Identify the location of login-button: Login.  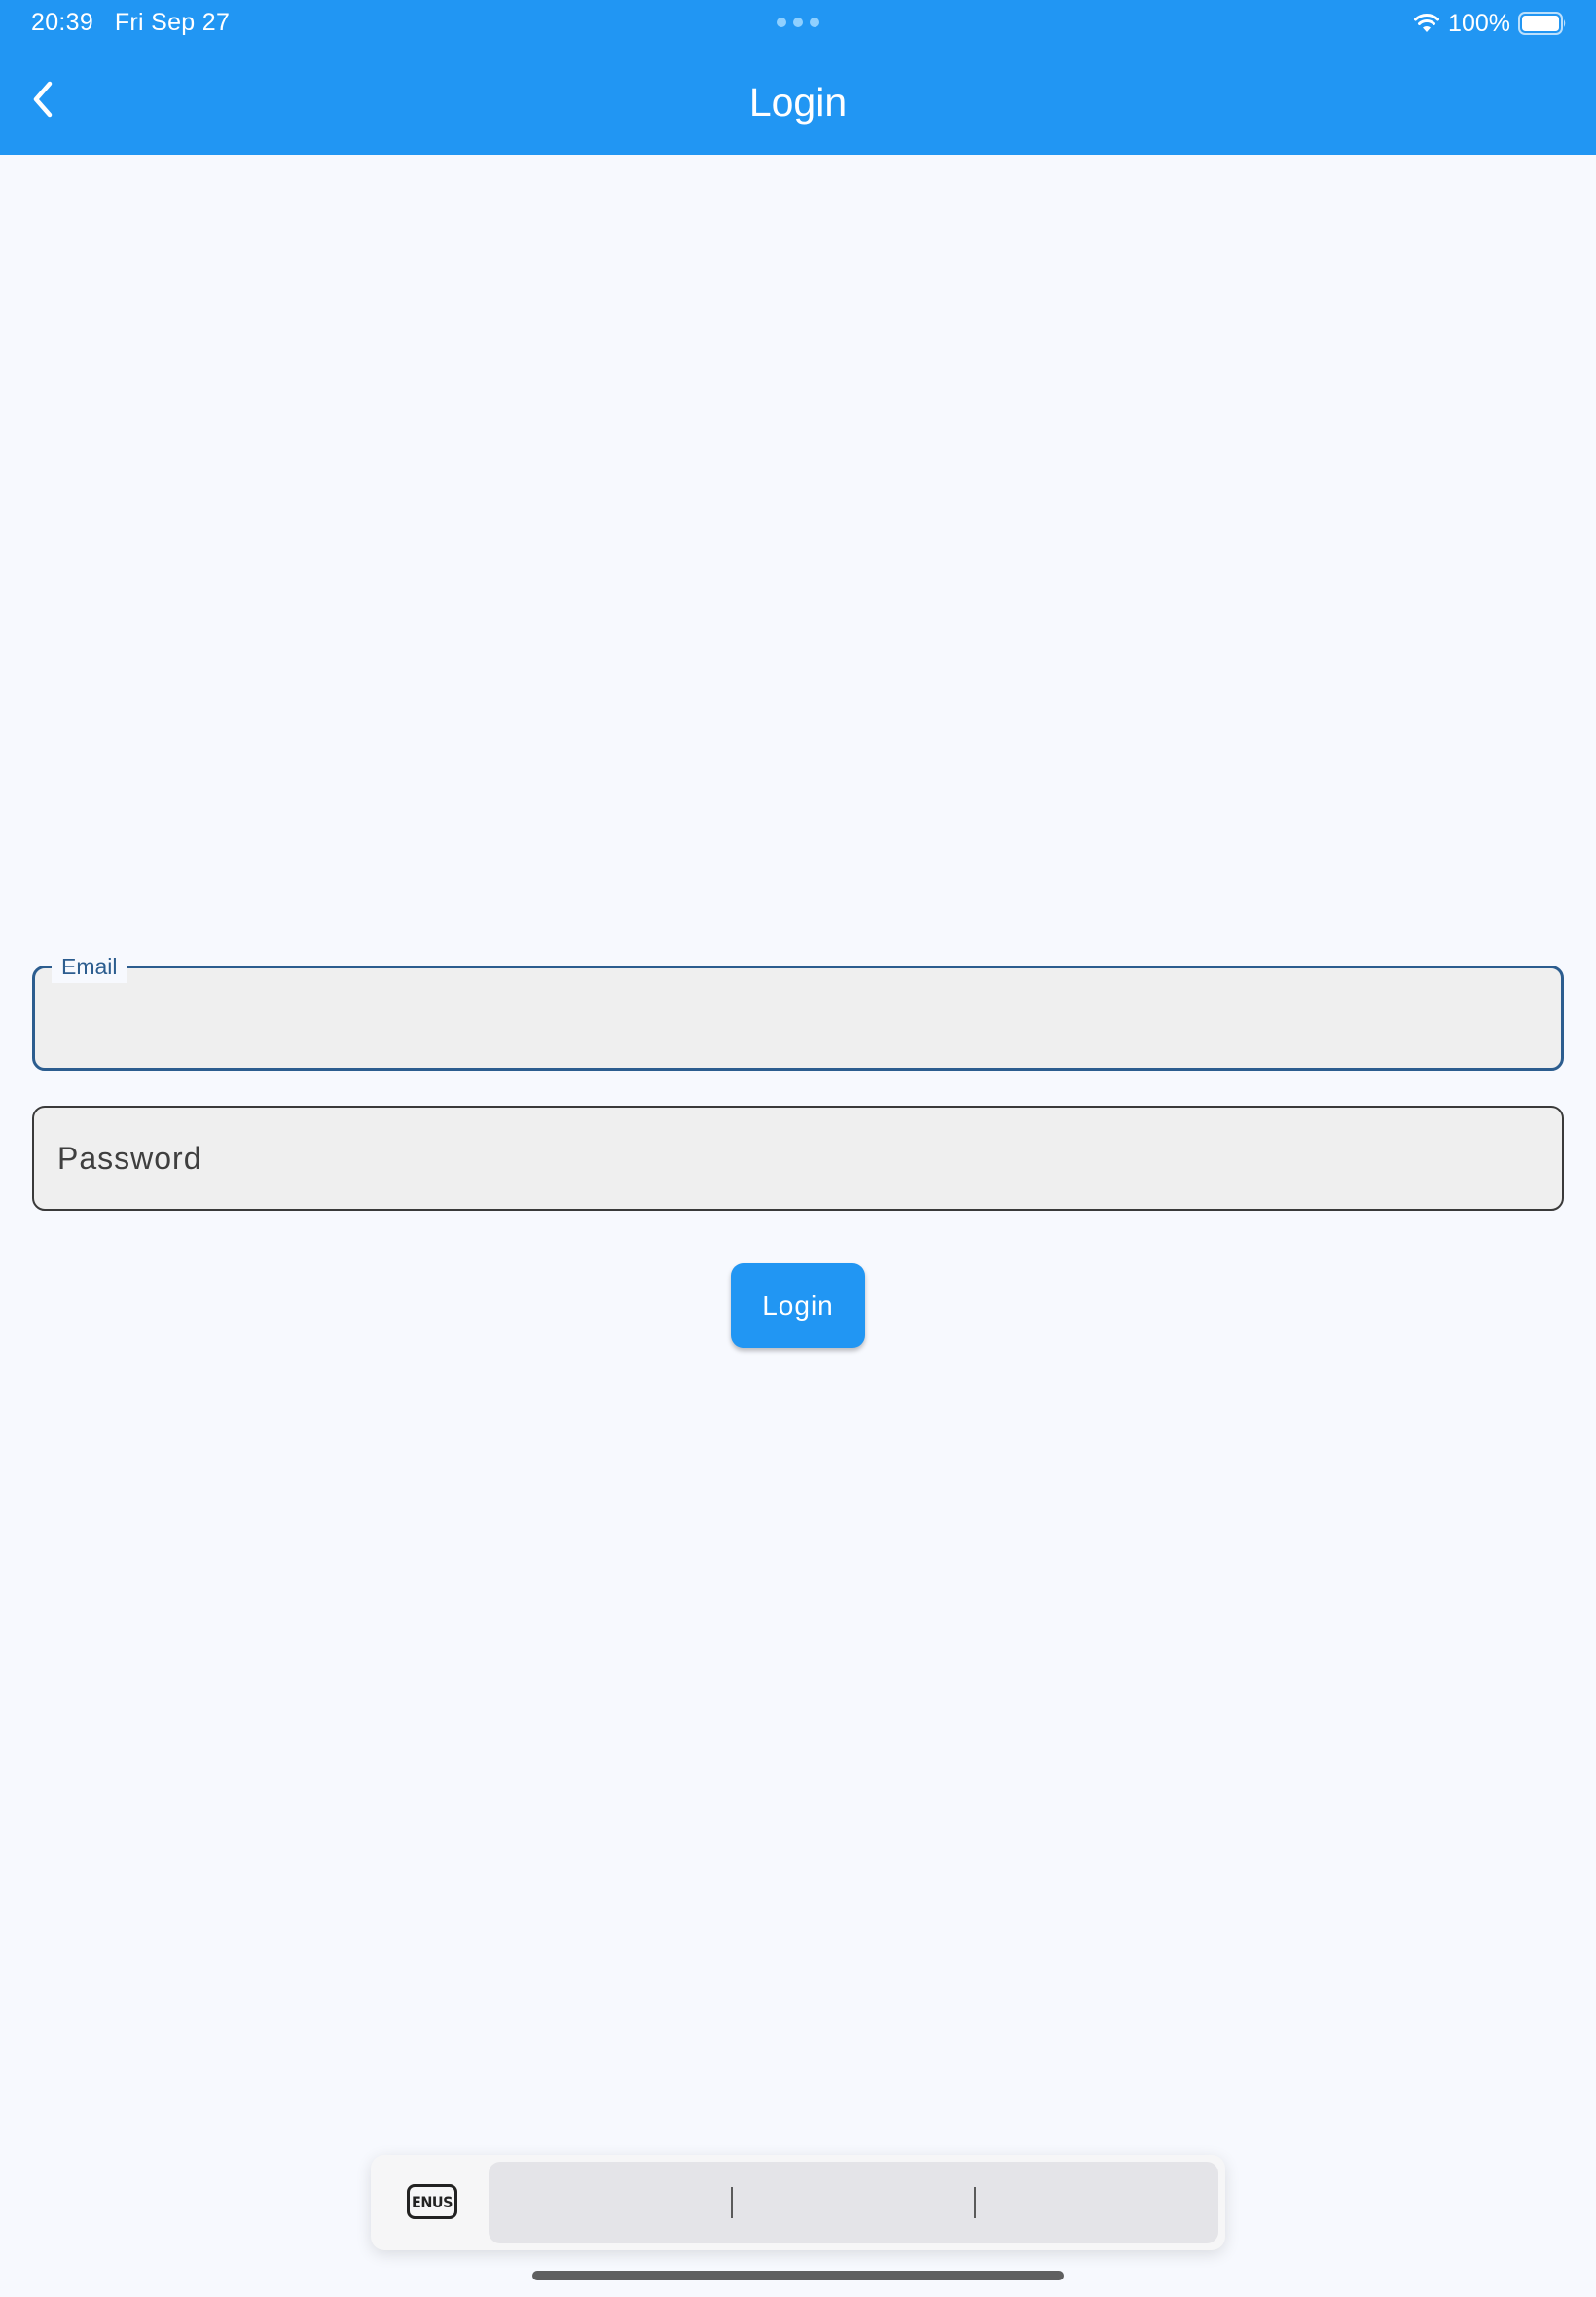
(798, 1305).